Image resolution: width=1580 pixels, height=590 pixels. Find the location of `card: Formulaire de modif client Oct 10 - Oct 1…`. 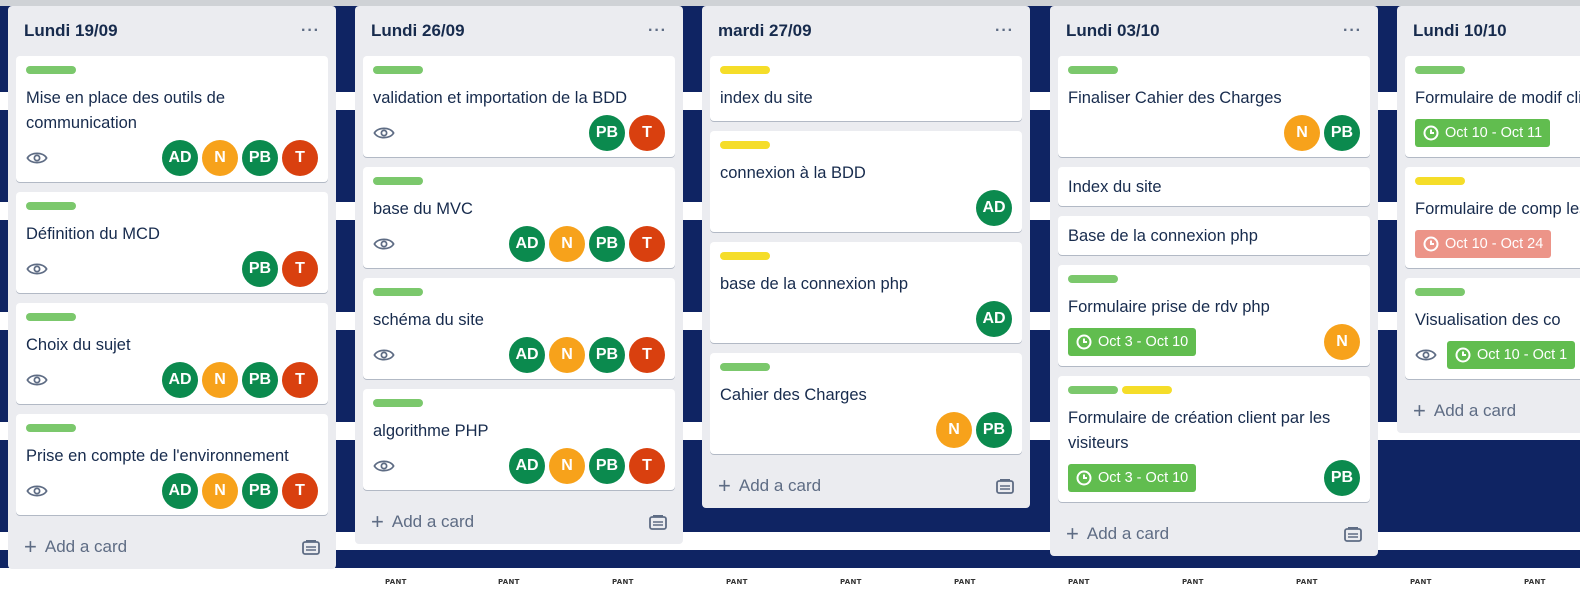

card: Formulaire de modif client Oct 10 - Oct 1… is located at coordinates (1492, 106).